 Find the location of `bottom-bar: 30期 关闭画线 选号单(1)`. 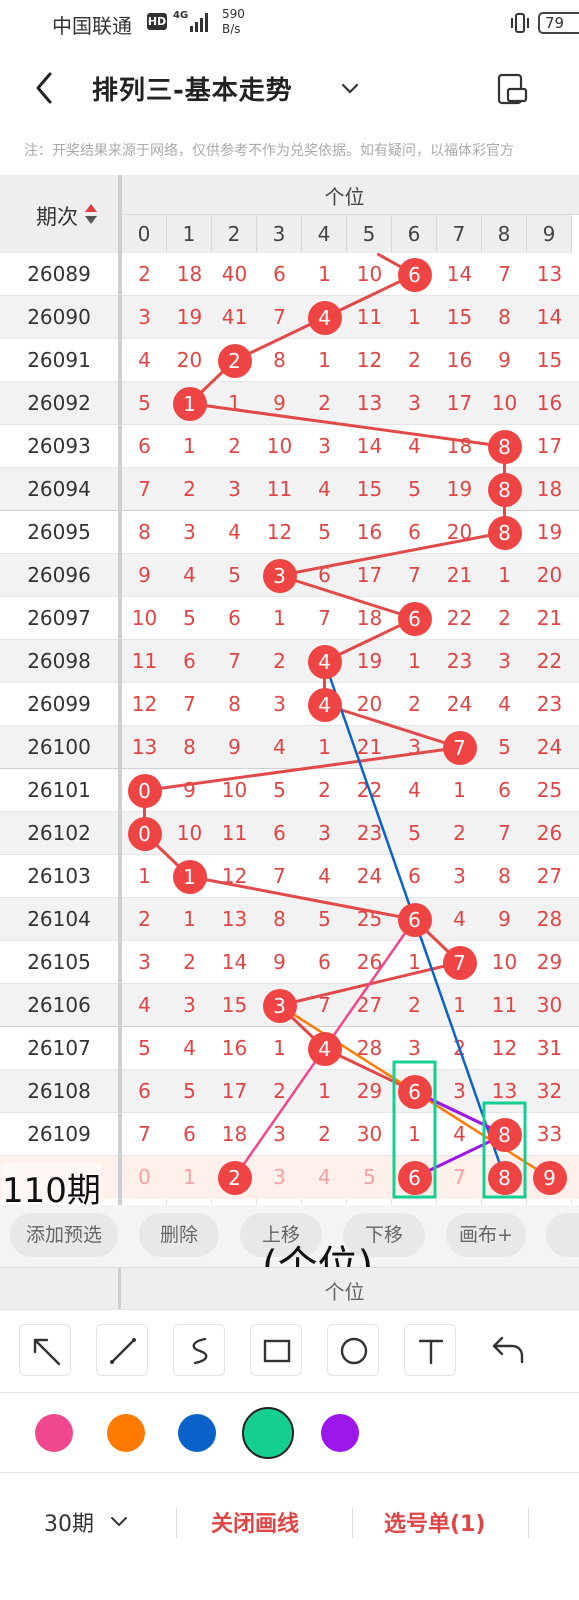

bottom-bar: 30期 关闭画线 选号单(1) is located at coordinates (289, 1537).